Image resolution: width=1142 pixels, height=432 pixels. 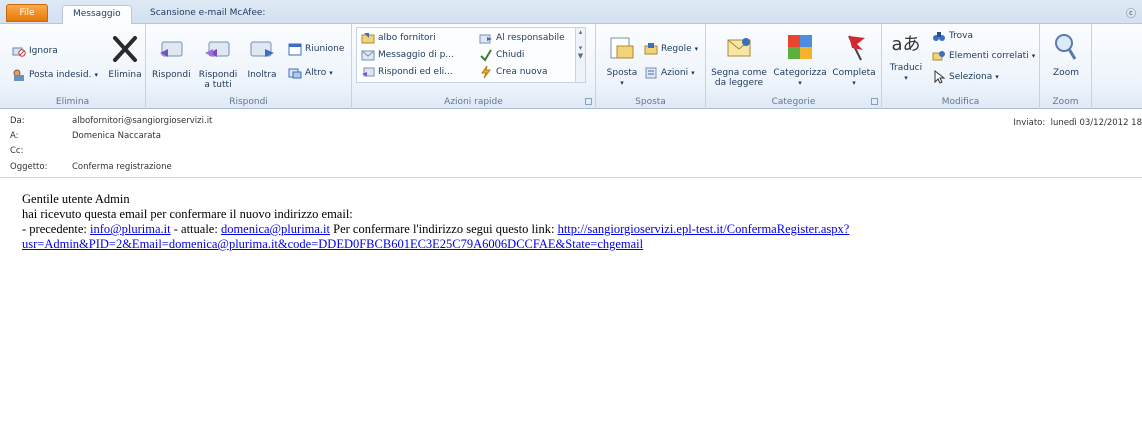 I want to click on header-divider, so click(x=571, y=177).